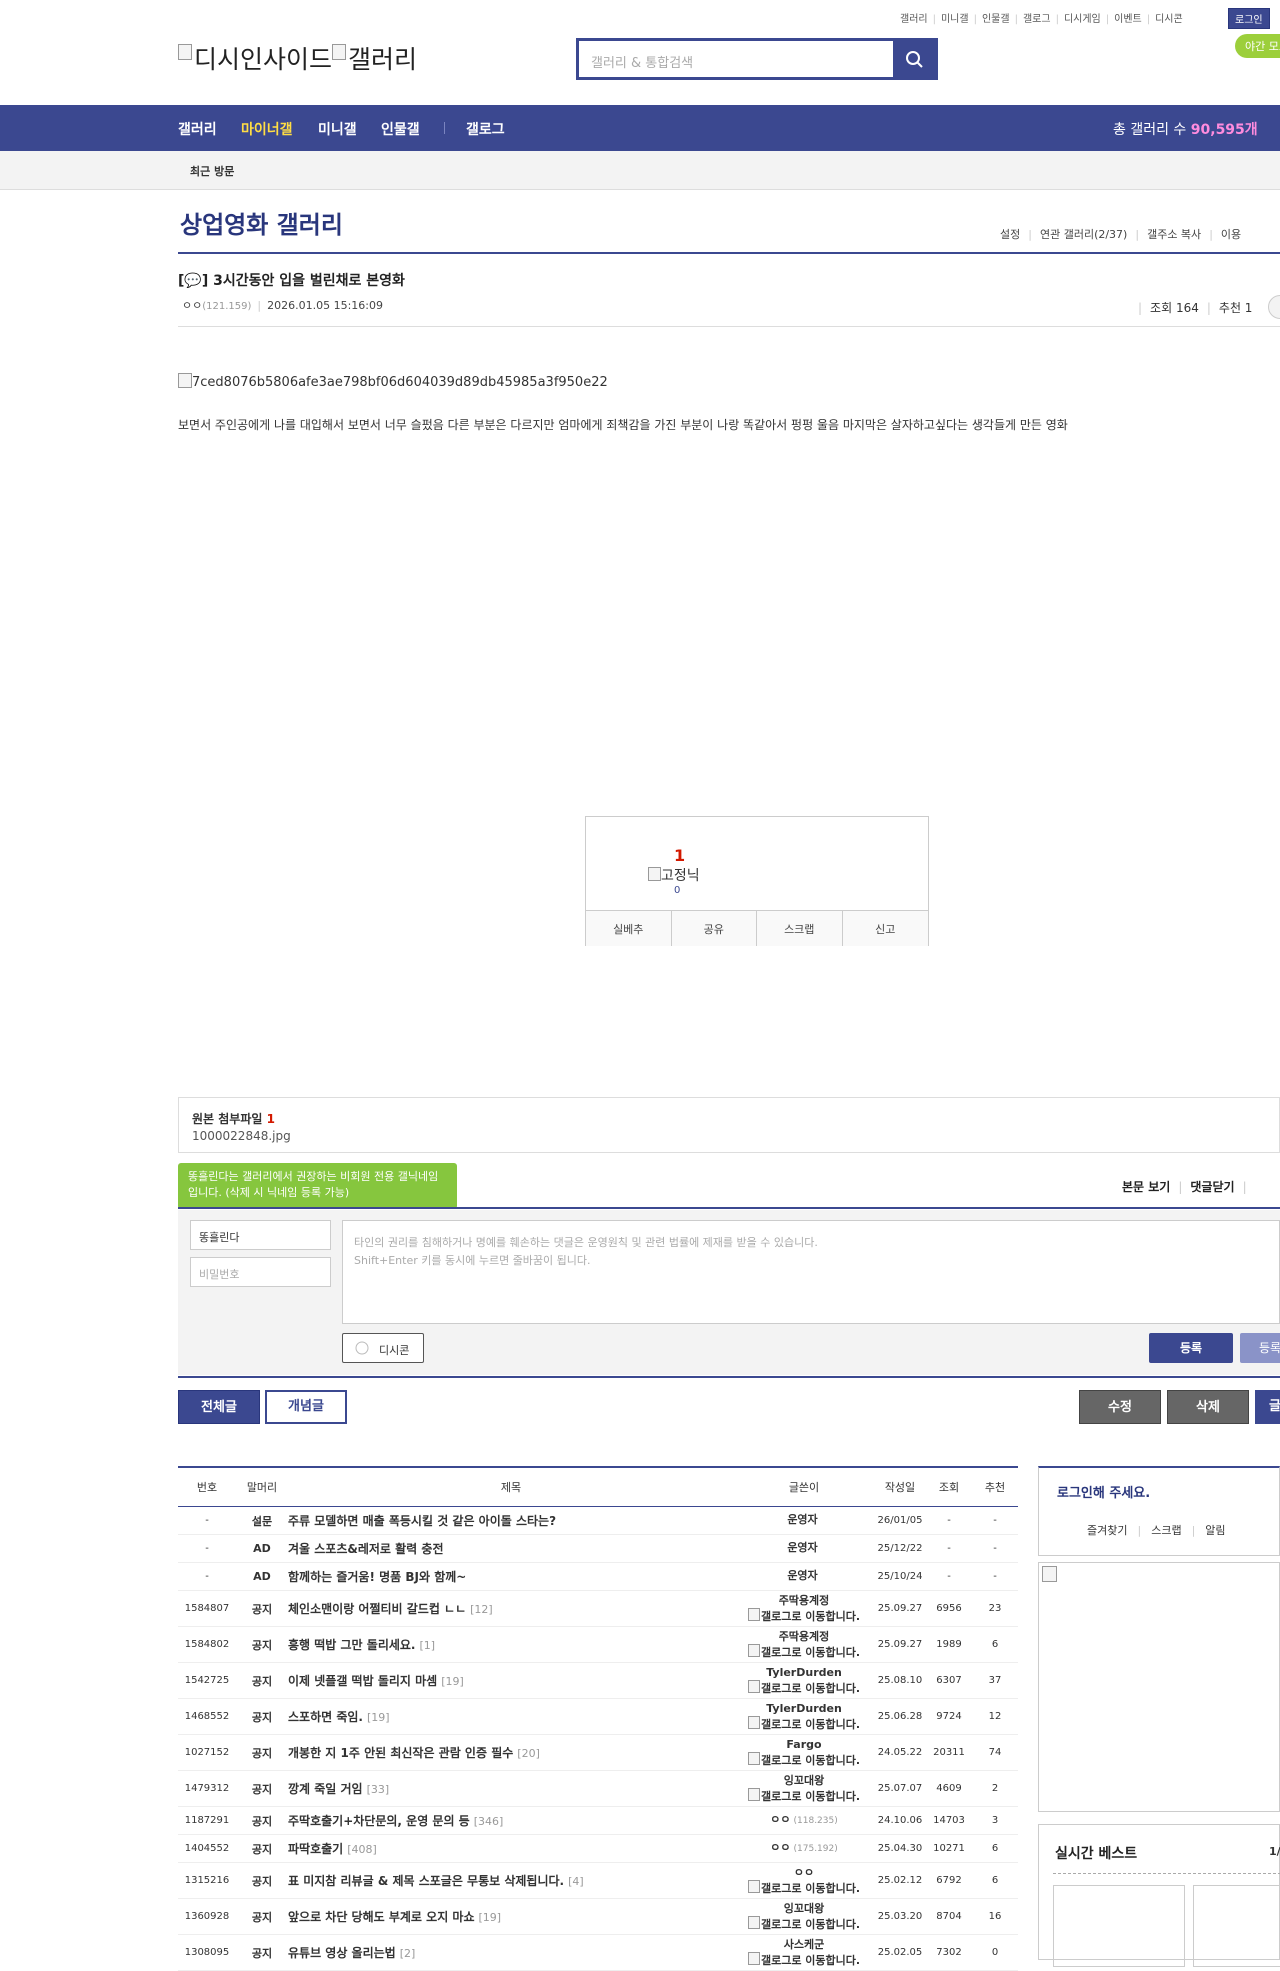  Describe the element at coordinates (955, 19) in the screenshot. I see `util-link-mini: 미니갤` at that location.